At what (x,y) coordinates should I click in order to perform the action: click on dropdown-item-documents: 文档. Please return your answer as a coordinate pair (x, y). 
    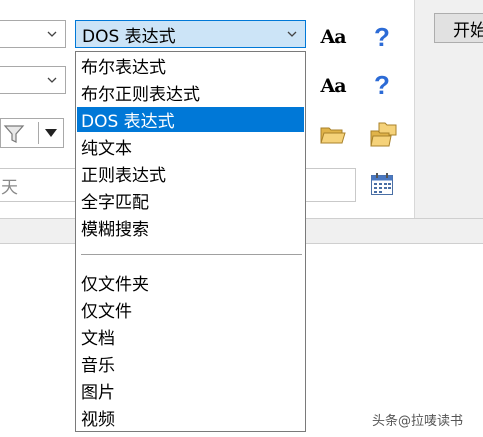
    Looking at the image, I should click on (190, 336).